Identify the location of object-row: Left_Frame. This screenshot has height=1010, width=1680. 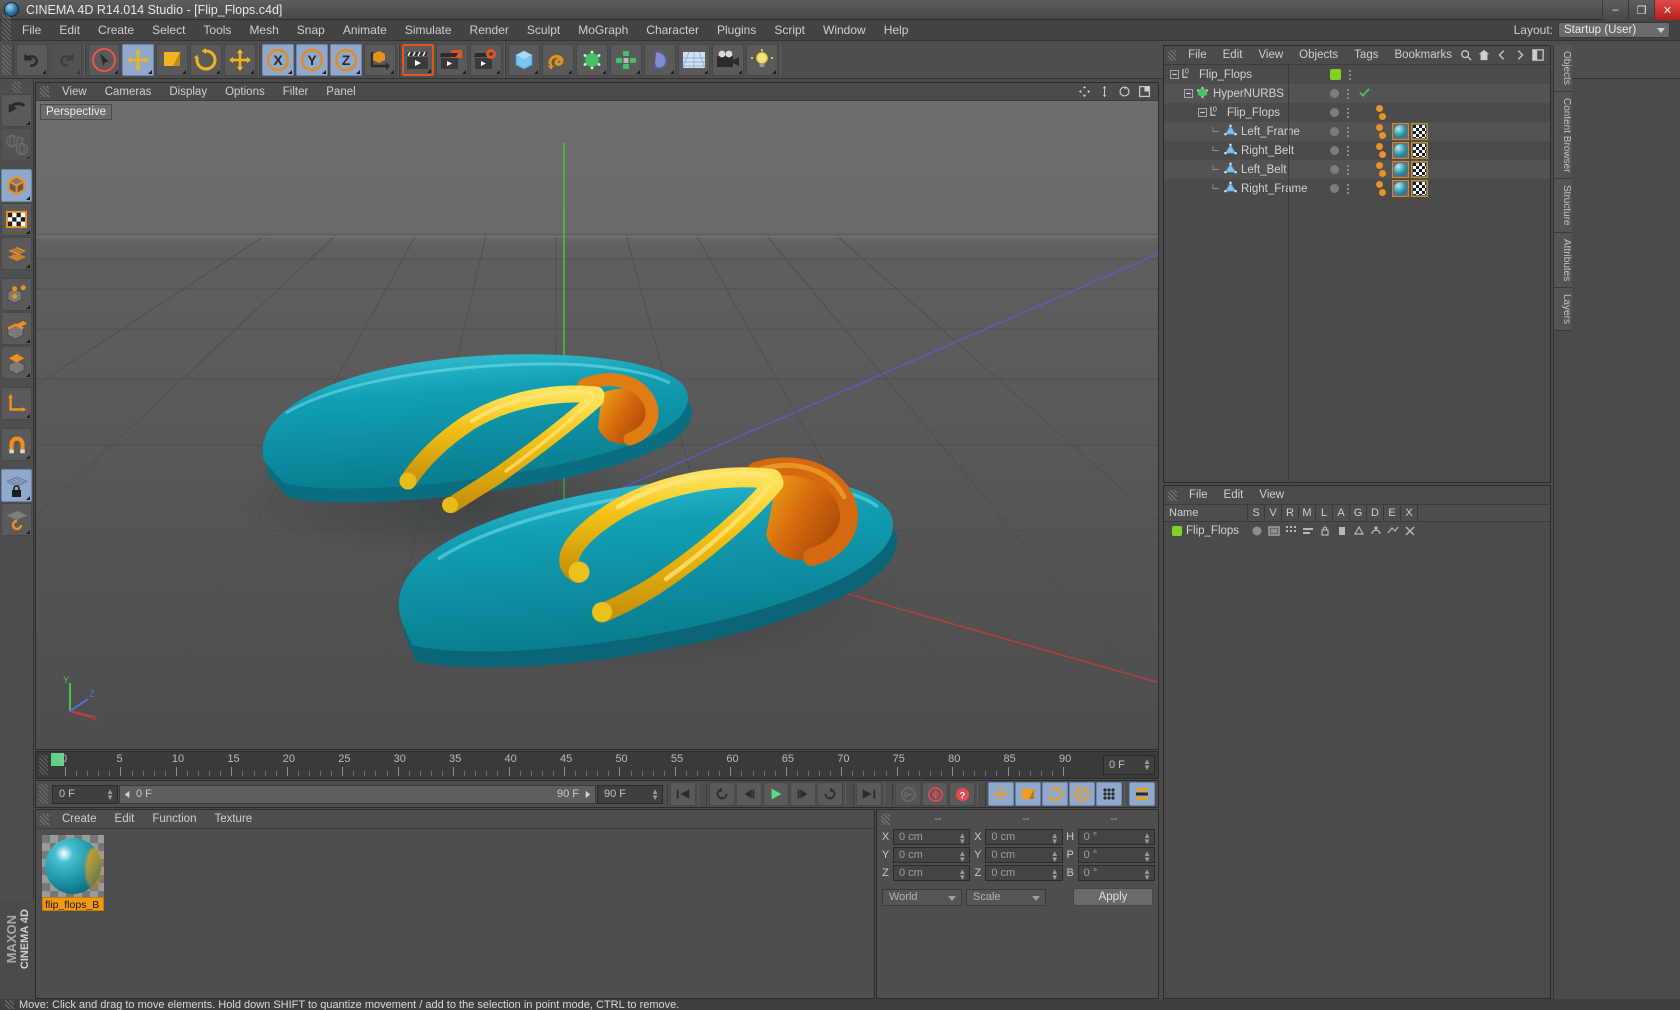
(1357, 131).